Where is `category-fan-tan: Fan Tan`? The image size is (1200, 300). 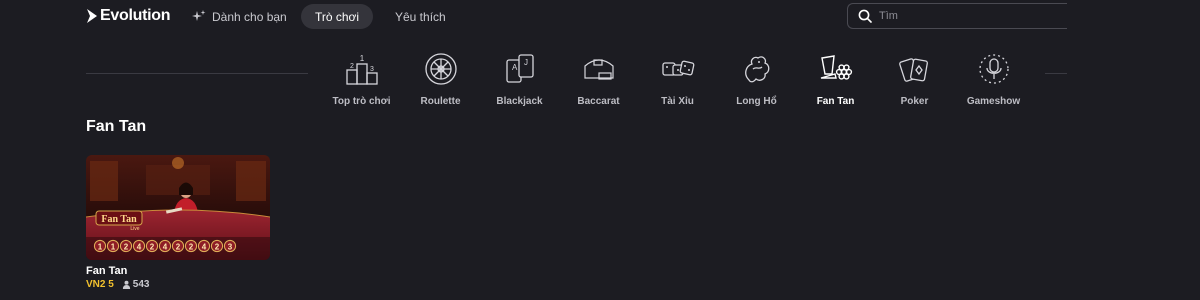 category-fan-tan: Fan Tan is located at coordinates (835, 78).